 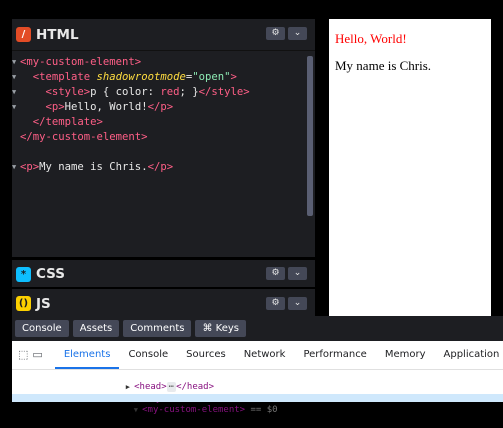 I want to click on html-collapse-button: ⌄, so click(x=297, y=33).